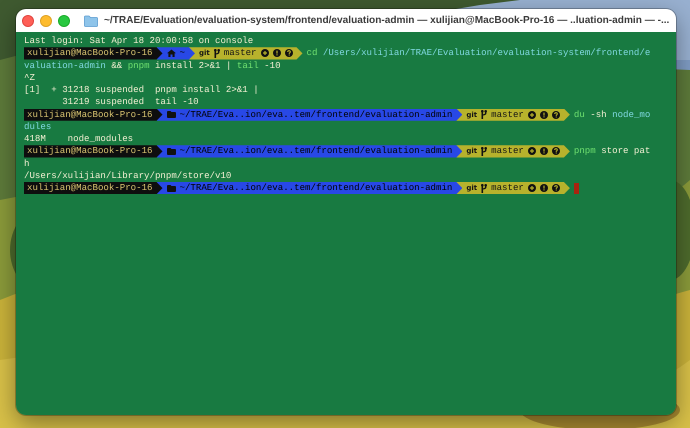  I want to click on login-message: Last login: Sat Apr 18 20:00:58 on console, so click(139, 41).